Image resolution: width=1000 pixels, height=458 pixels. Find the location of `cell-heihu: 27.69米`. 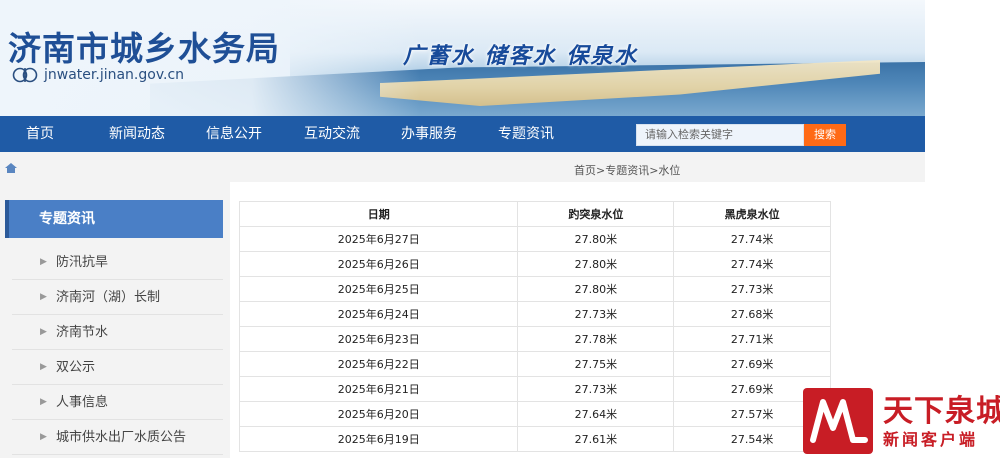

cell-heihu: 27.69米 is located at coordinates (752, 364).